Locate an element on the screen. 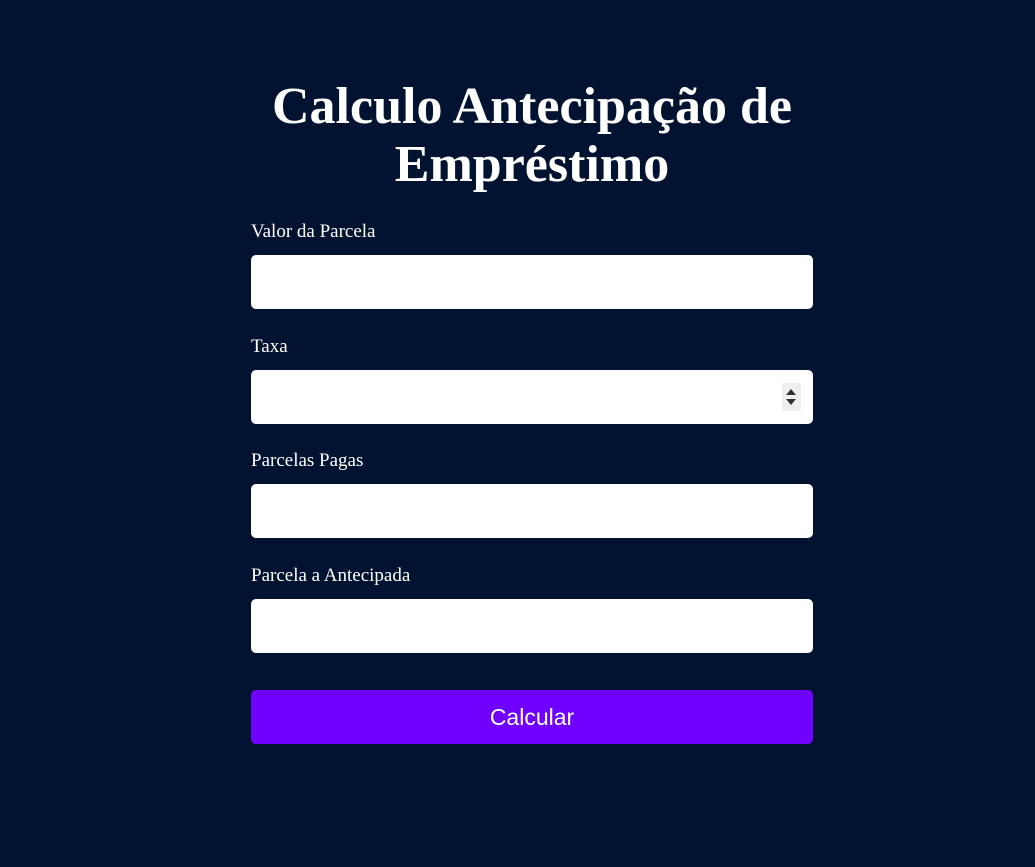  parcelas-pagas-label: Parcelas Pagas is located at coordinates (307, 460).